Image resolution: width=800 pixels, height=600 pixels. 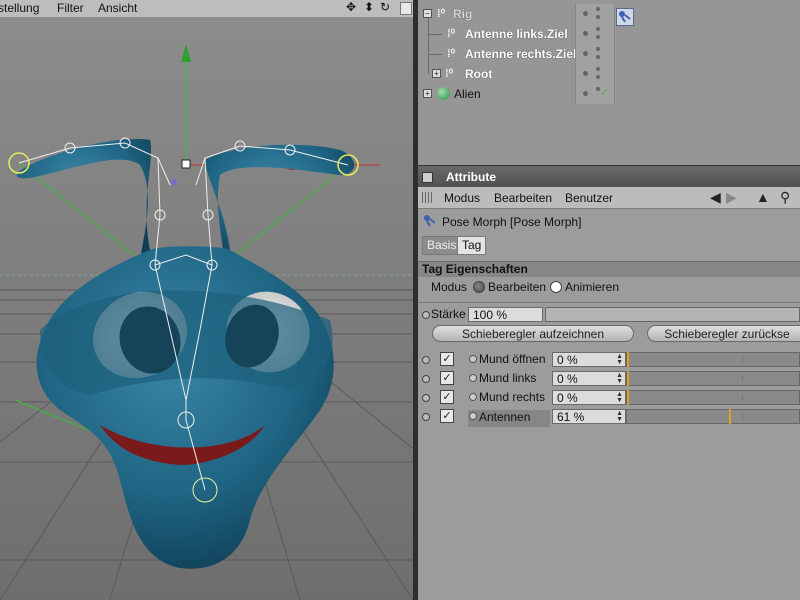 What do you see at coordinates (556, 287) in the screenshot?
I see `radio-animieren` at bounding box center [556, 287].